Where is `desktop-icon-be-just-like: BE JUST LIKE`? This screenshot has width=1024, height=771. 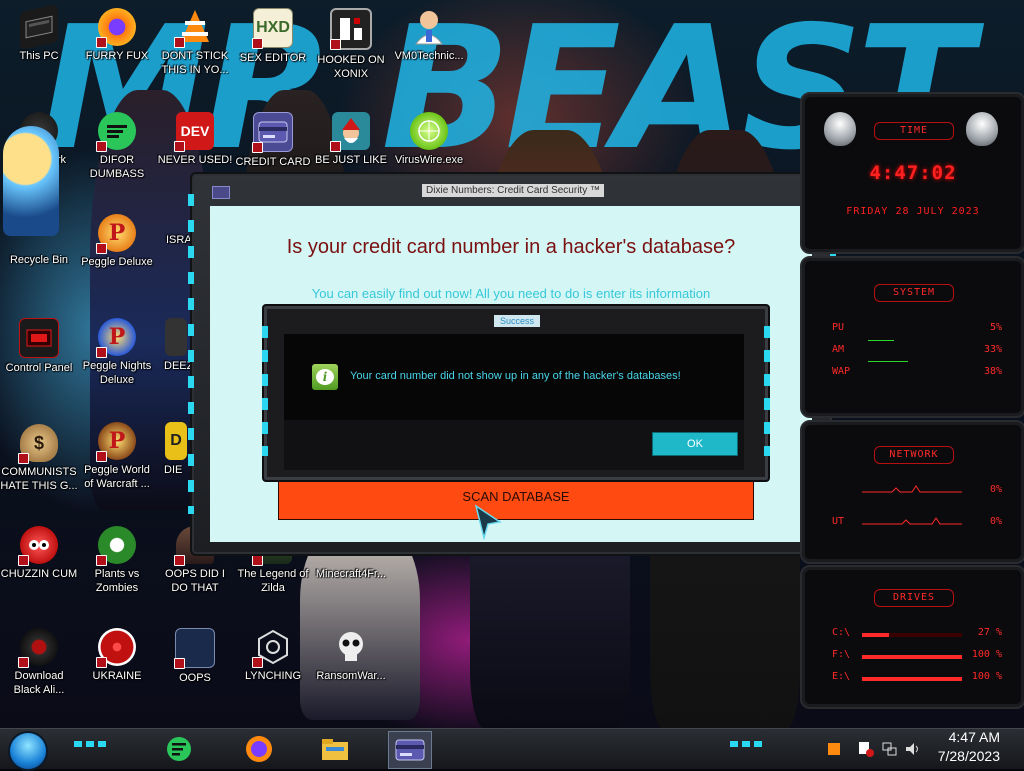 desktop-icon-be-just-like: BE JUST LIKE is located at coordinates (351, 139).